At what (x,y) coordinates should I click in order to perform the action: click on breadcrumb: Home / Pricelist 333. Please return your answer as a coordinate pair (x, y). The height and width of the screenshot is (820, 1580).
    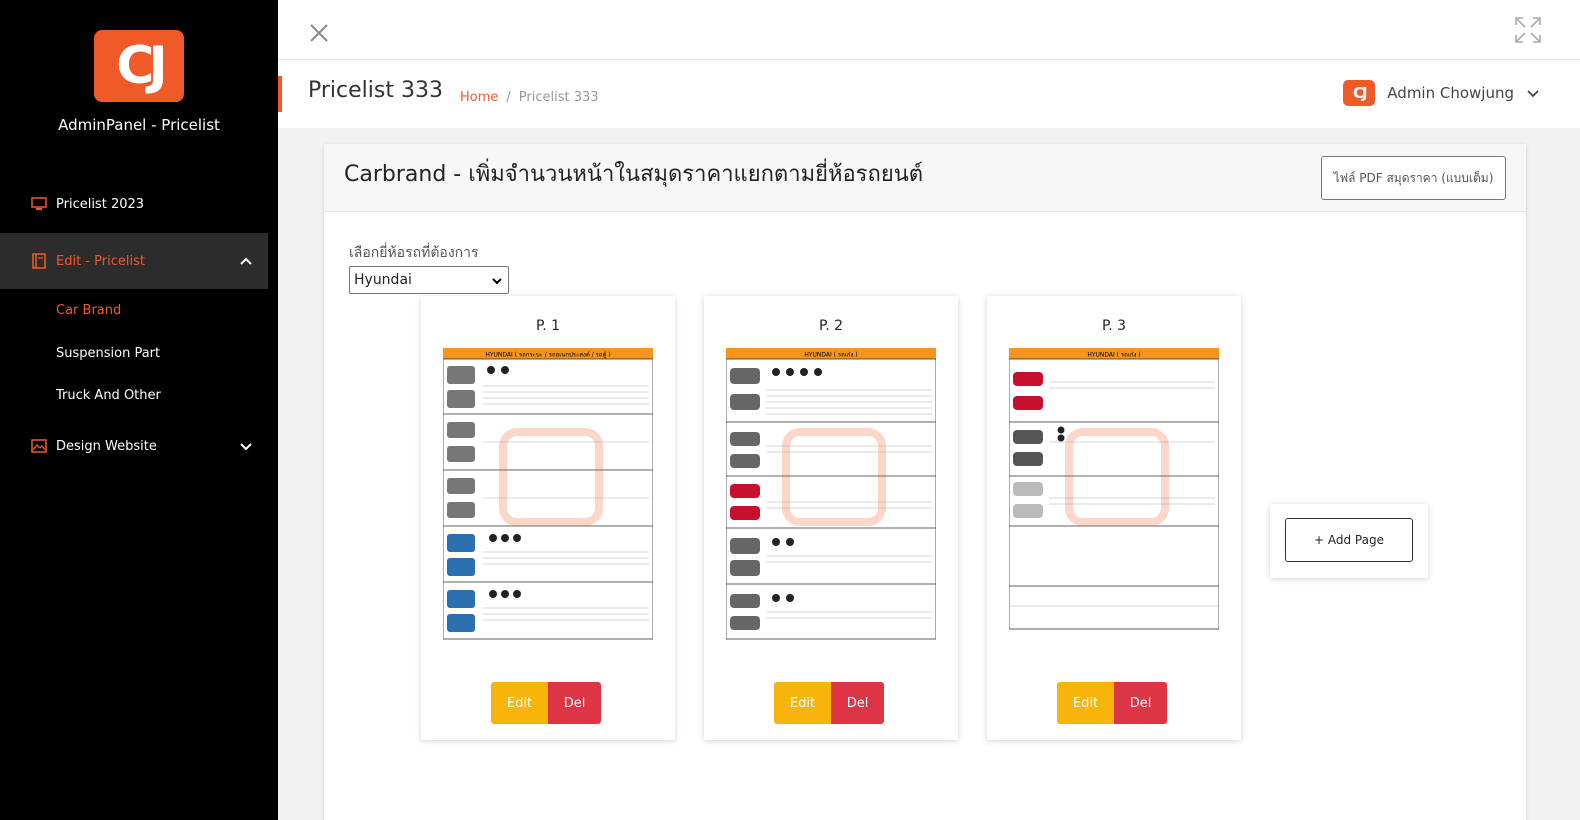
    Looking at the image, I should click on (529, 97).